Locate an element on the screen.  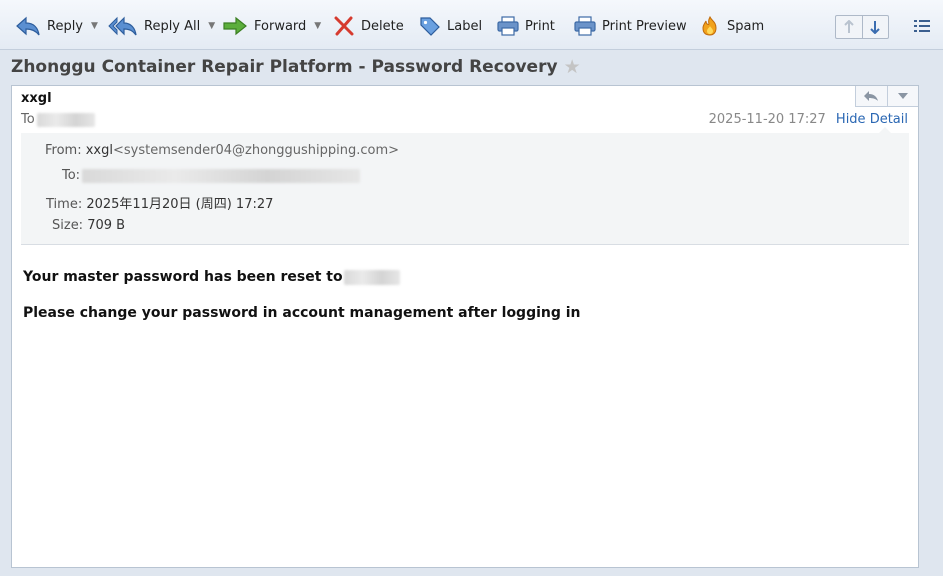
previous-message-button is located at coordinates (849, 27).